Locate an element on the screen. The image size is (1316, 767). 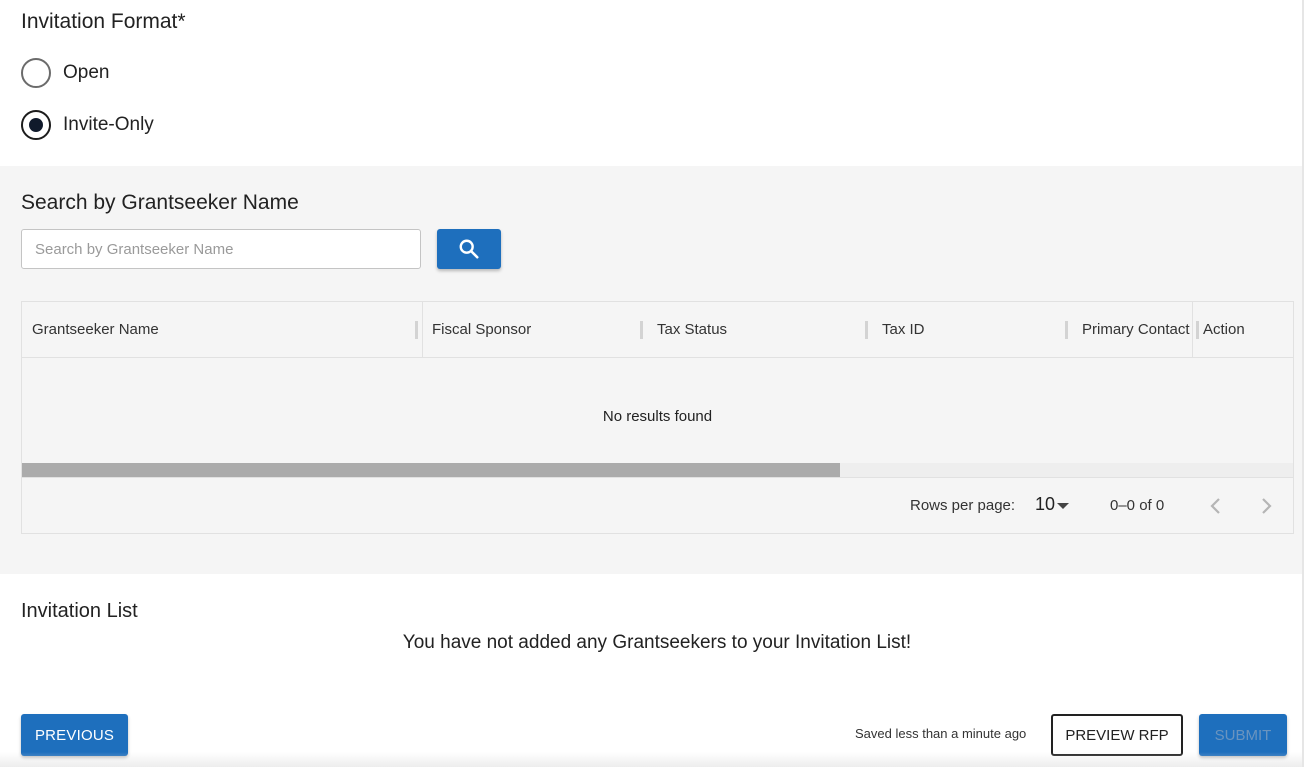
column-header-fiscal-sponsor: Fiscal Sponsor is located at coordinates (481, 330).